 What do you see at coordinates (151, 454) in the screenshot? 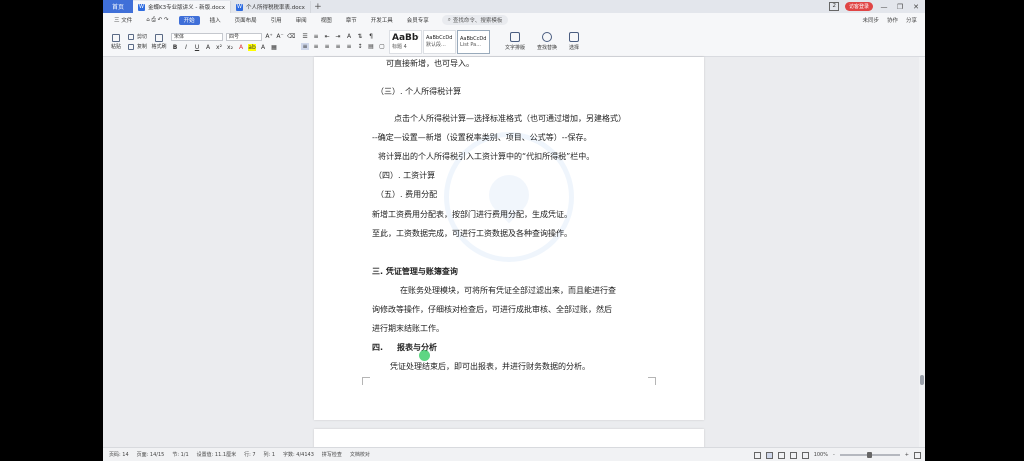
I see `status-pages: 页面: 14/15` at bounding box center [151, 454].